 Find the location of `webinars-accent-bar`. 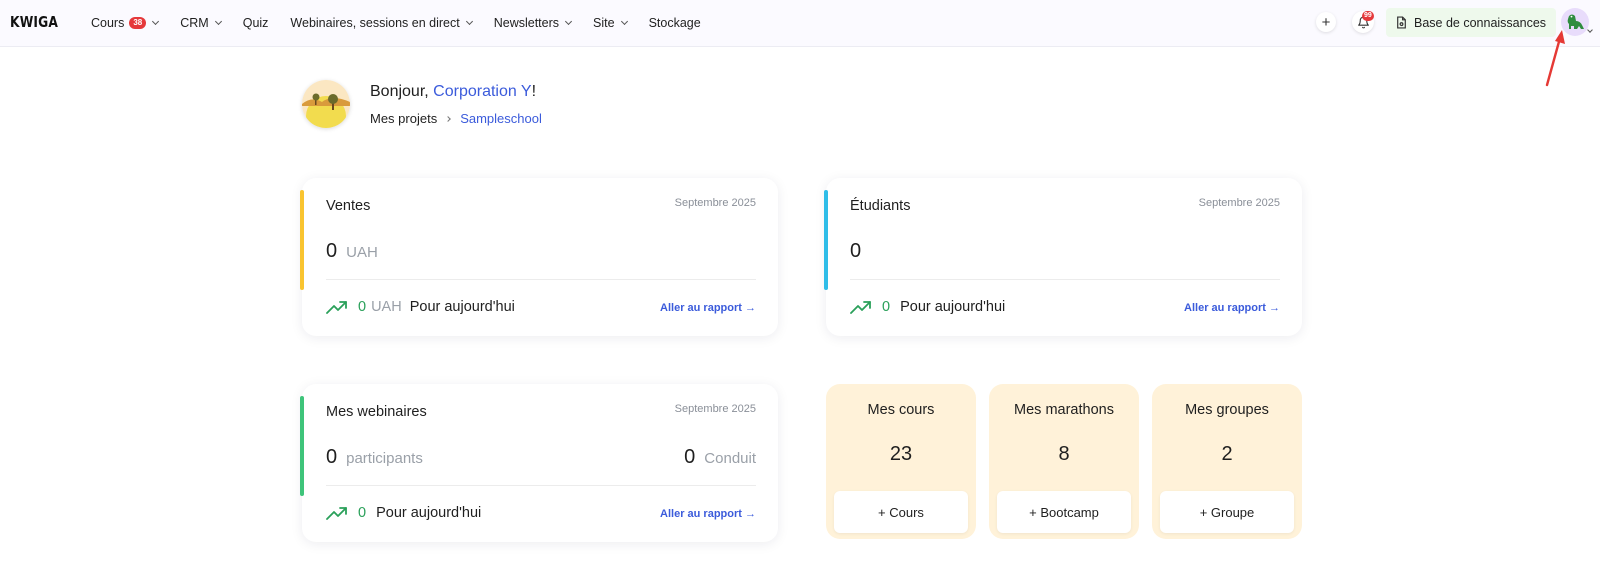

webinars-accent-bar is located at coordinates (302, 446).